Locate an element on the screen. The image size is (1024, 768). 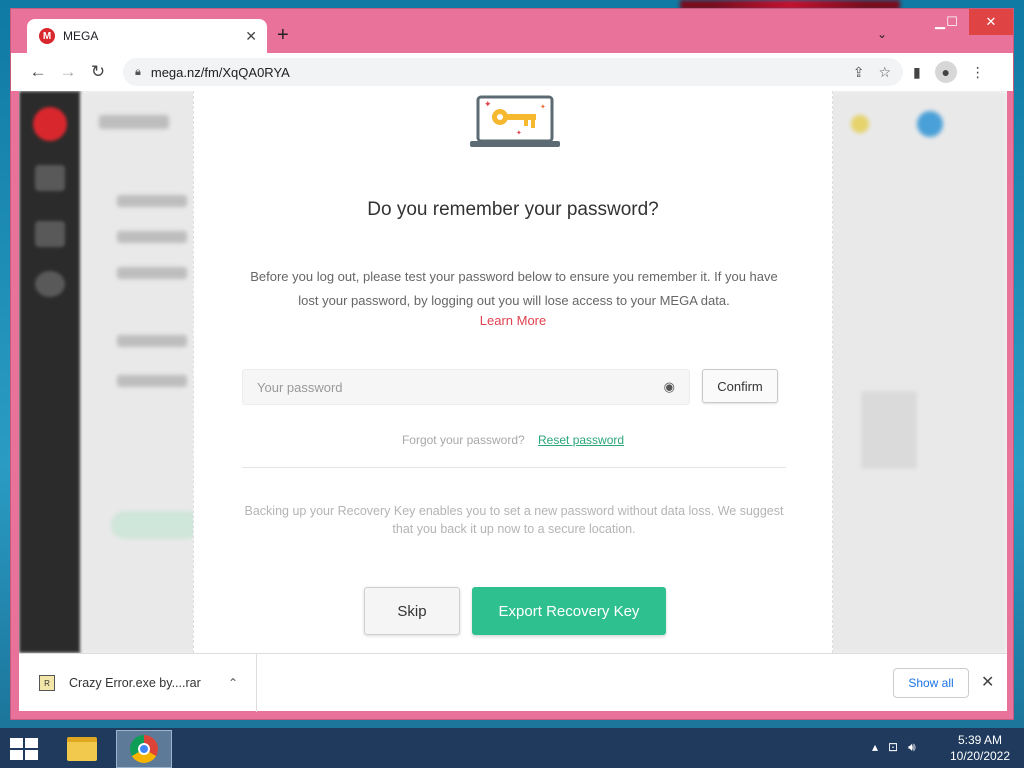
browser-toolbar: ← → ↻ 🔒︎ mega.nz/fm/XqQA0RYA ⇪ ☆ ▮ ● ⋮ is located at coordinates (512, 72).